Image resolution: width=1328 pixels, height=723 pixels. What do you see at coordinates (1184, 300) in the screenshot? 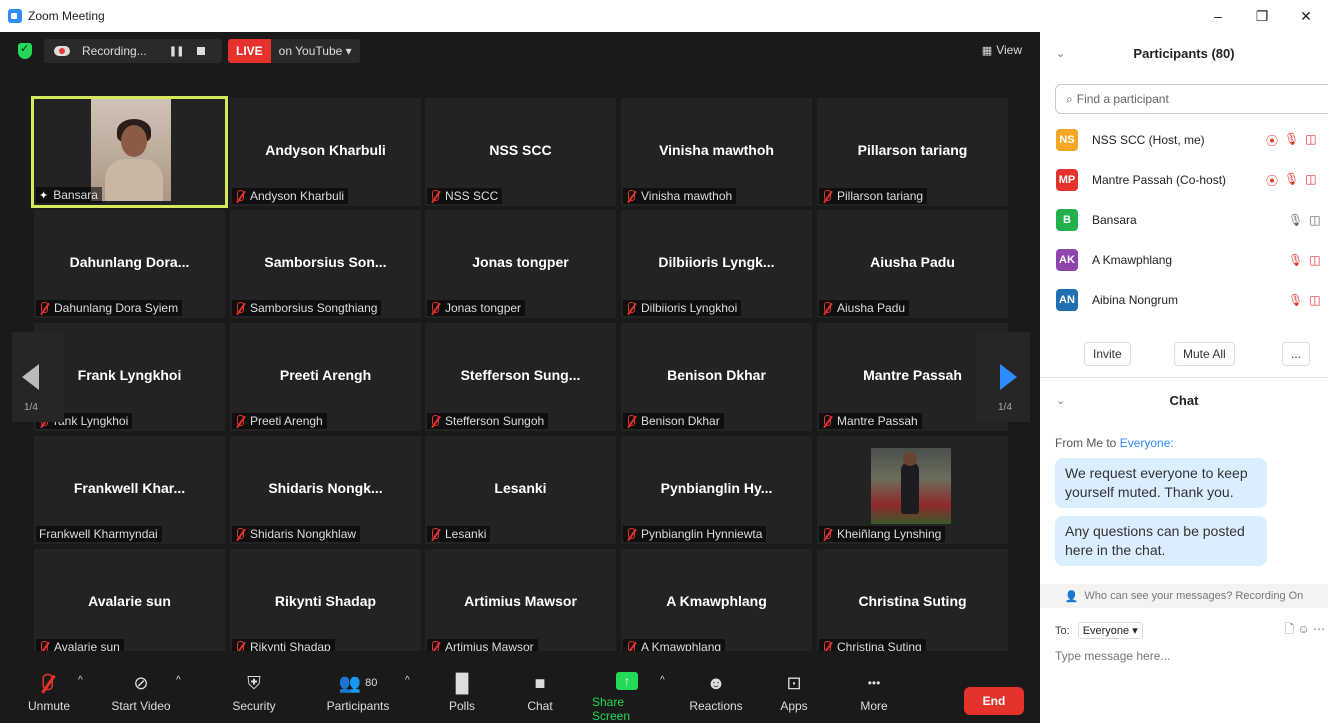
I see `participant-row: AN Aibina Nongrum 🎙 ◫` at bounding box center [1184, 300].